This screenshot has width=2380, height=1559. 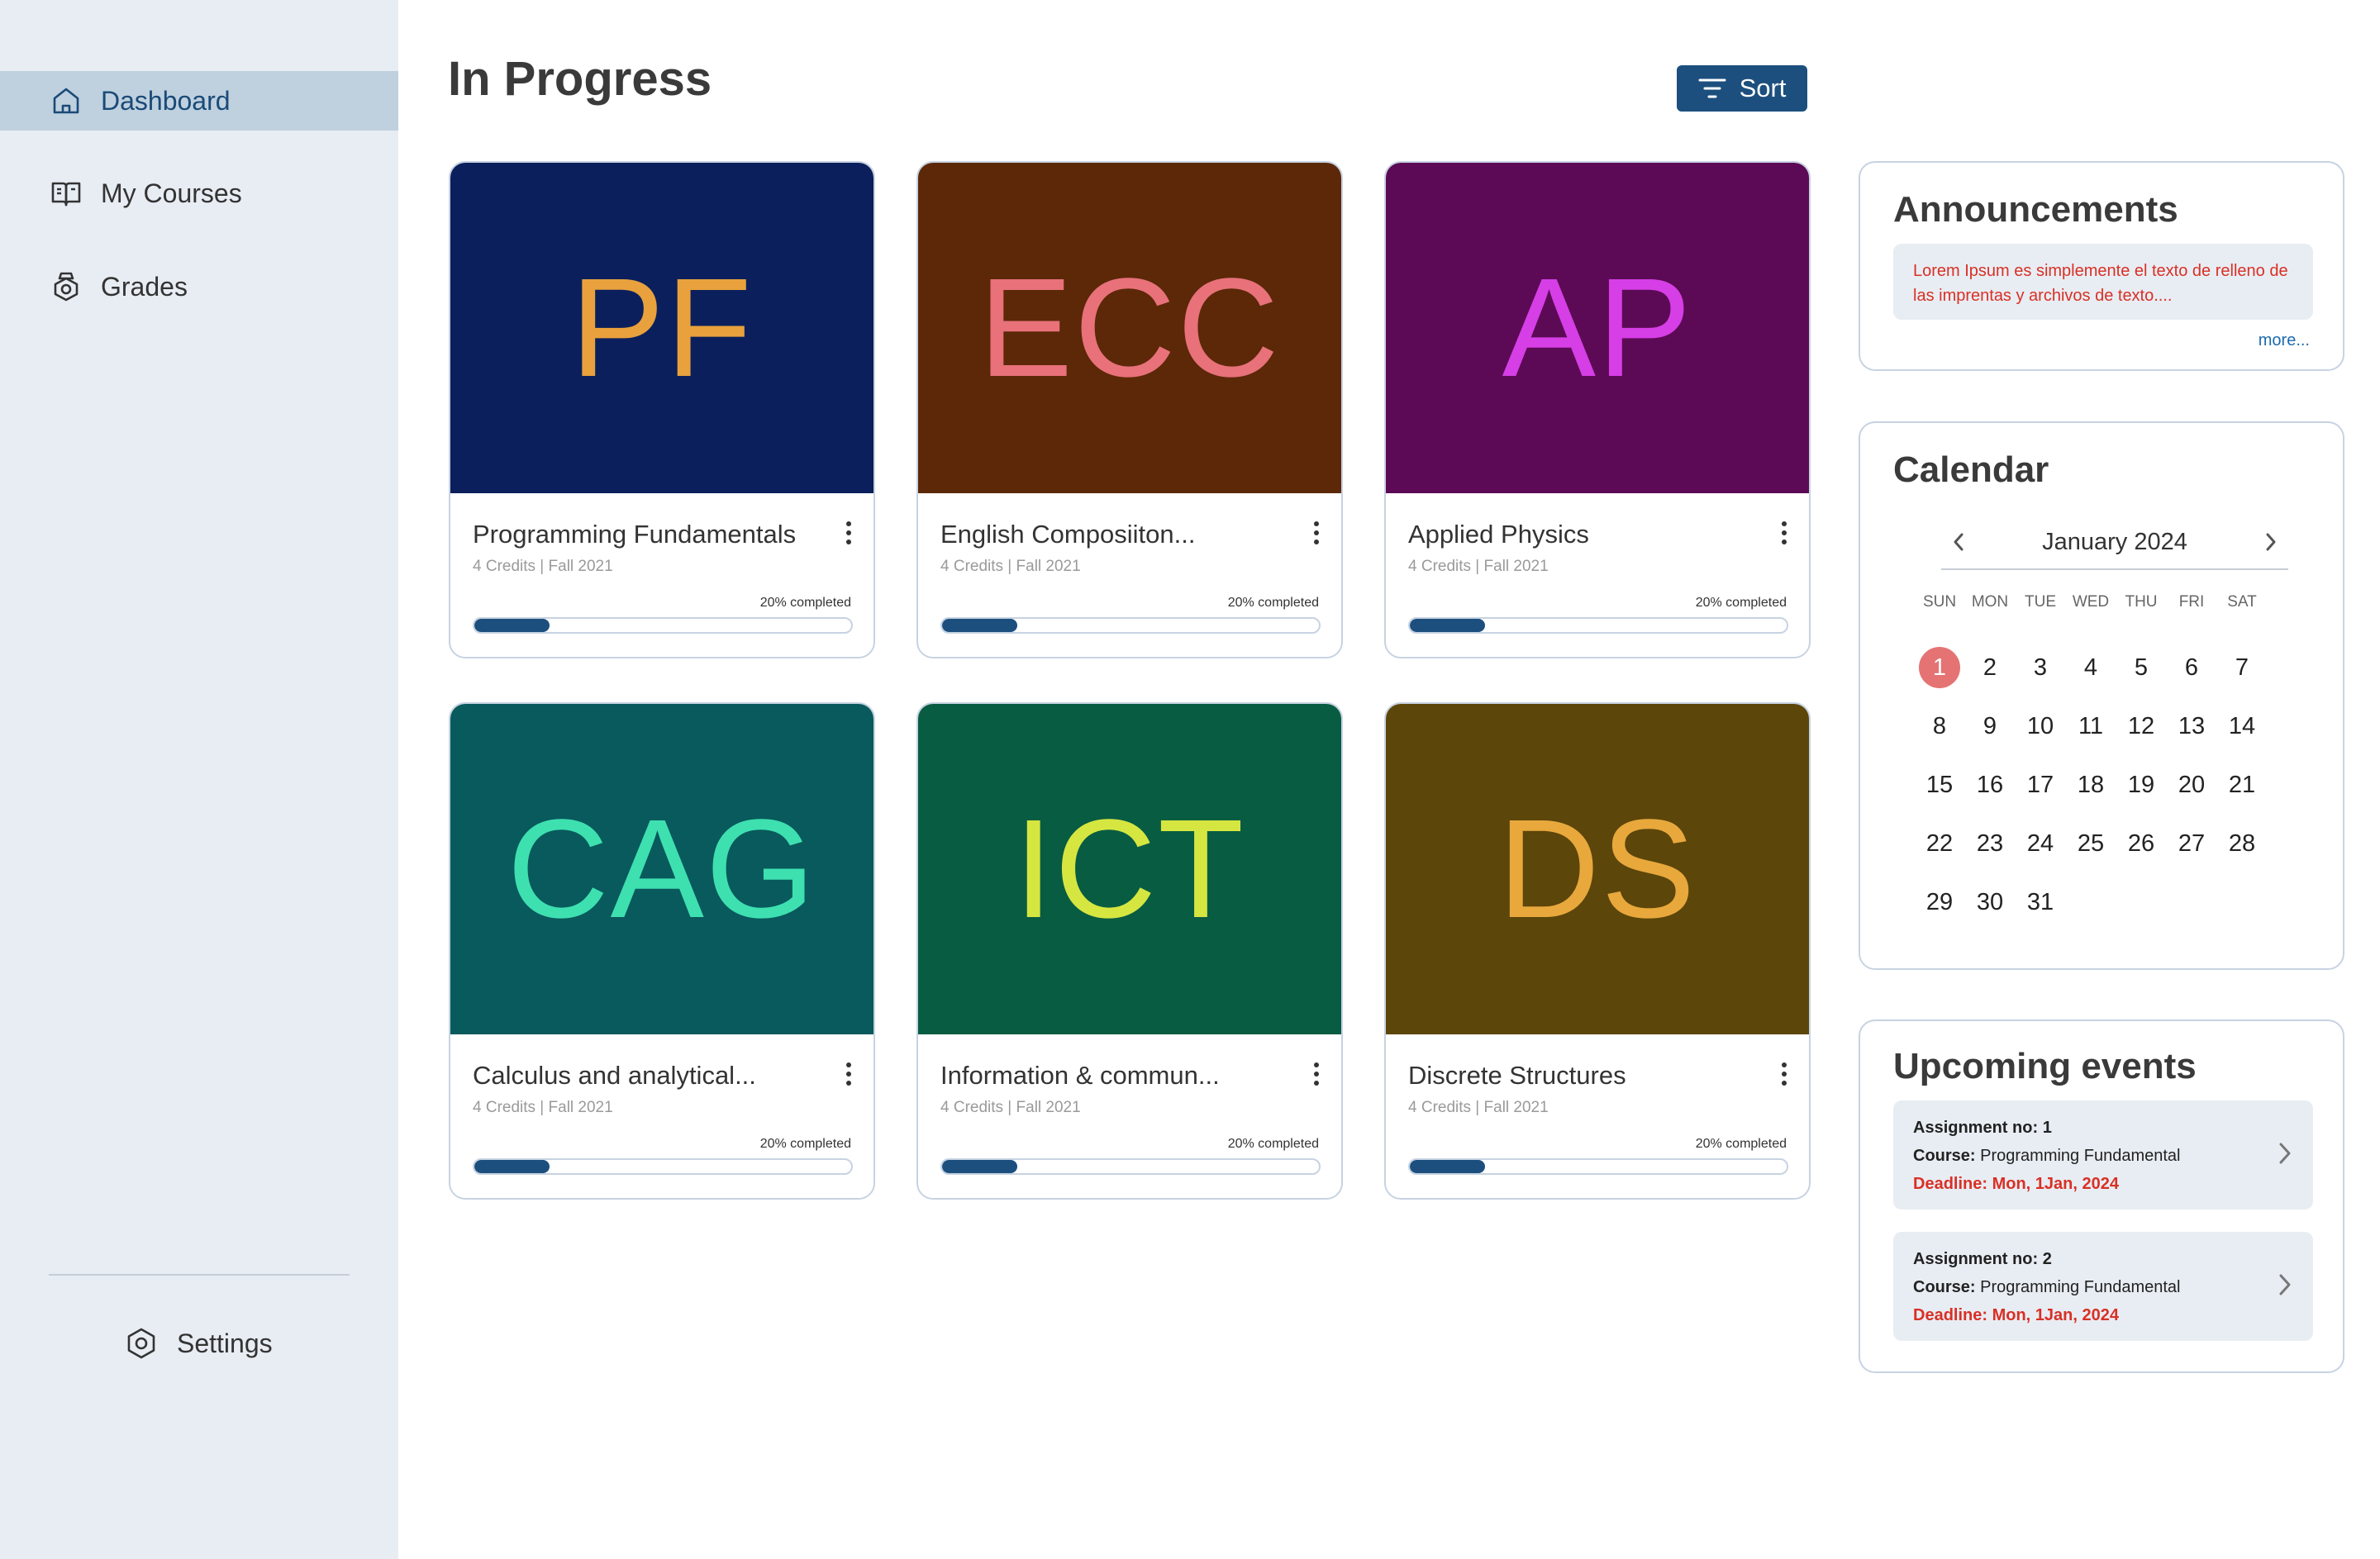 What do you see at coordinates (1990, 785) in the screenshot?
I see `calendar-day: 16` at bounding box center [1990, 785].